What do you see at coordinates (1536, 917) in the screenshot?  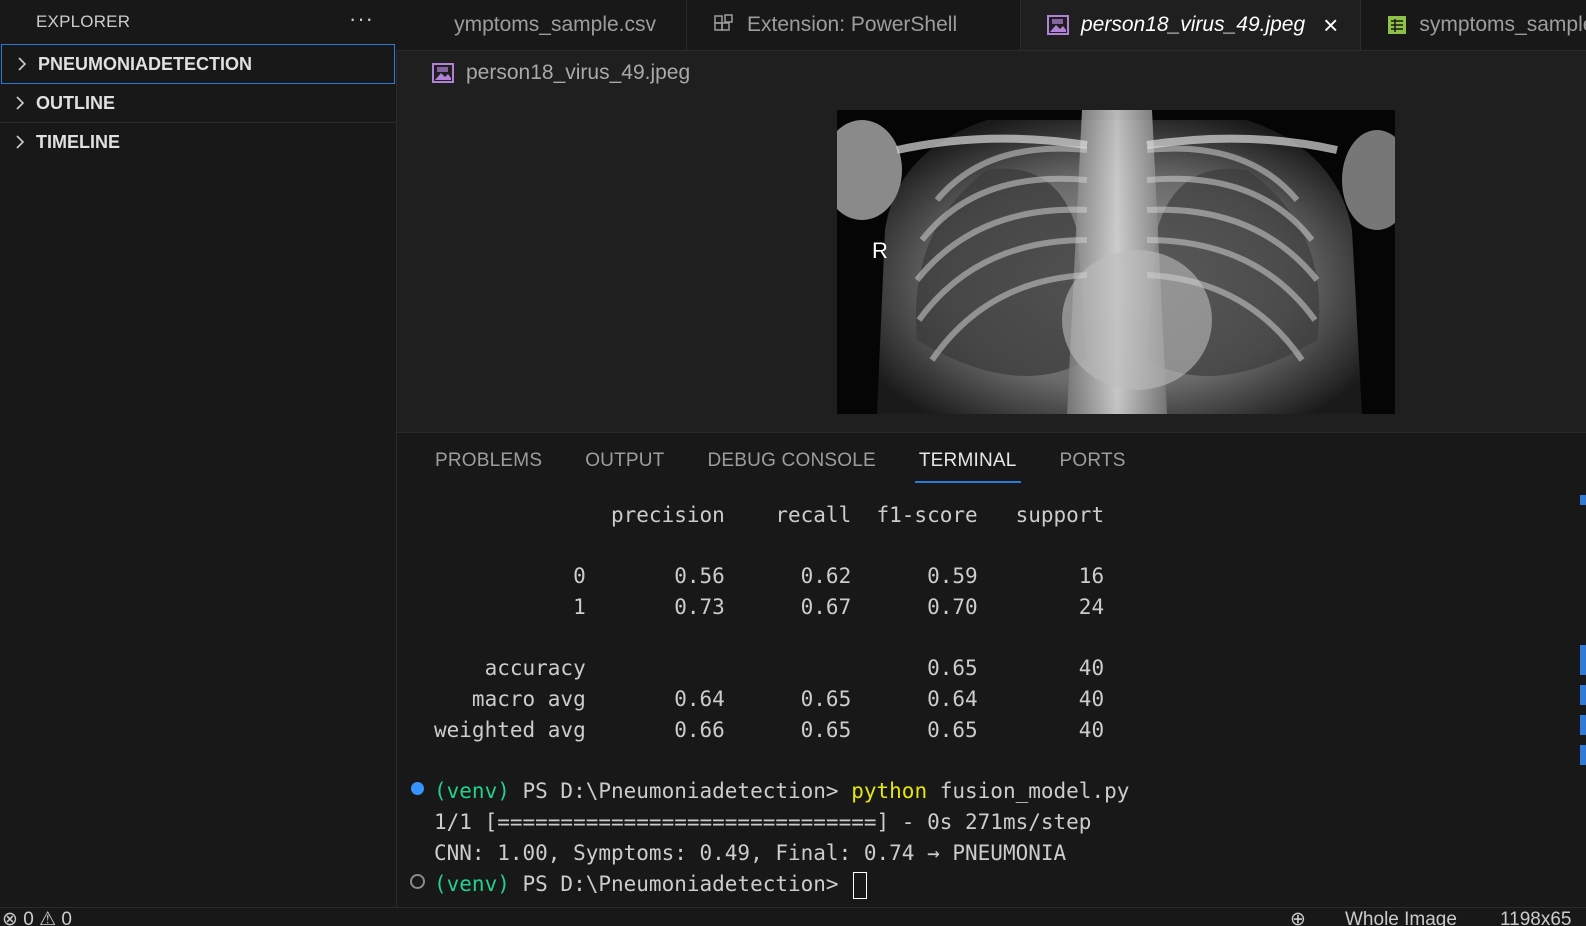 I see `image-dimensions: 1198x65` at bounding box center [1536, 917].